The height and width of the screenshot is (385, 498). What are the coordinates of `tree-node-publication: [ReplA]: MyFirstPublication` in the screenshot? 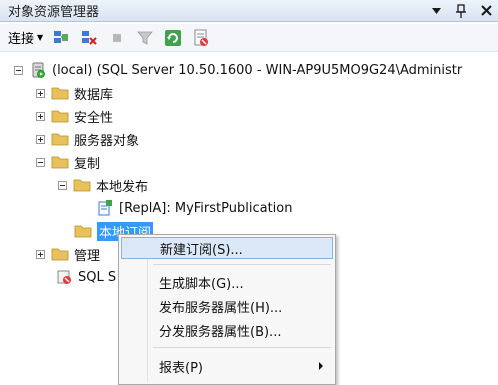 It's located at (194, 208).